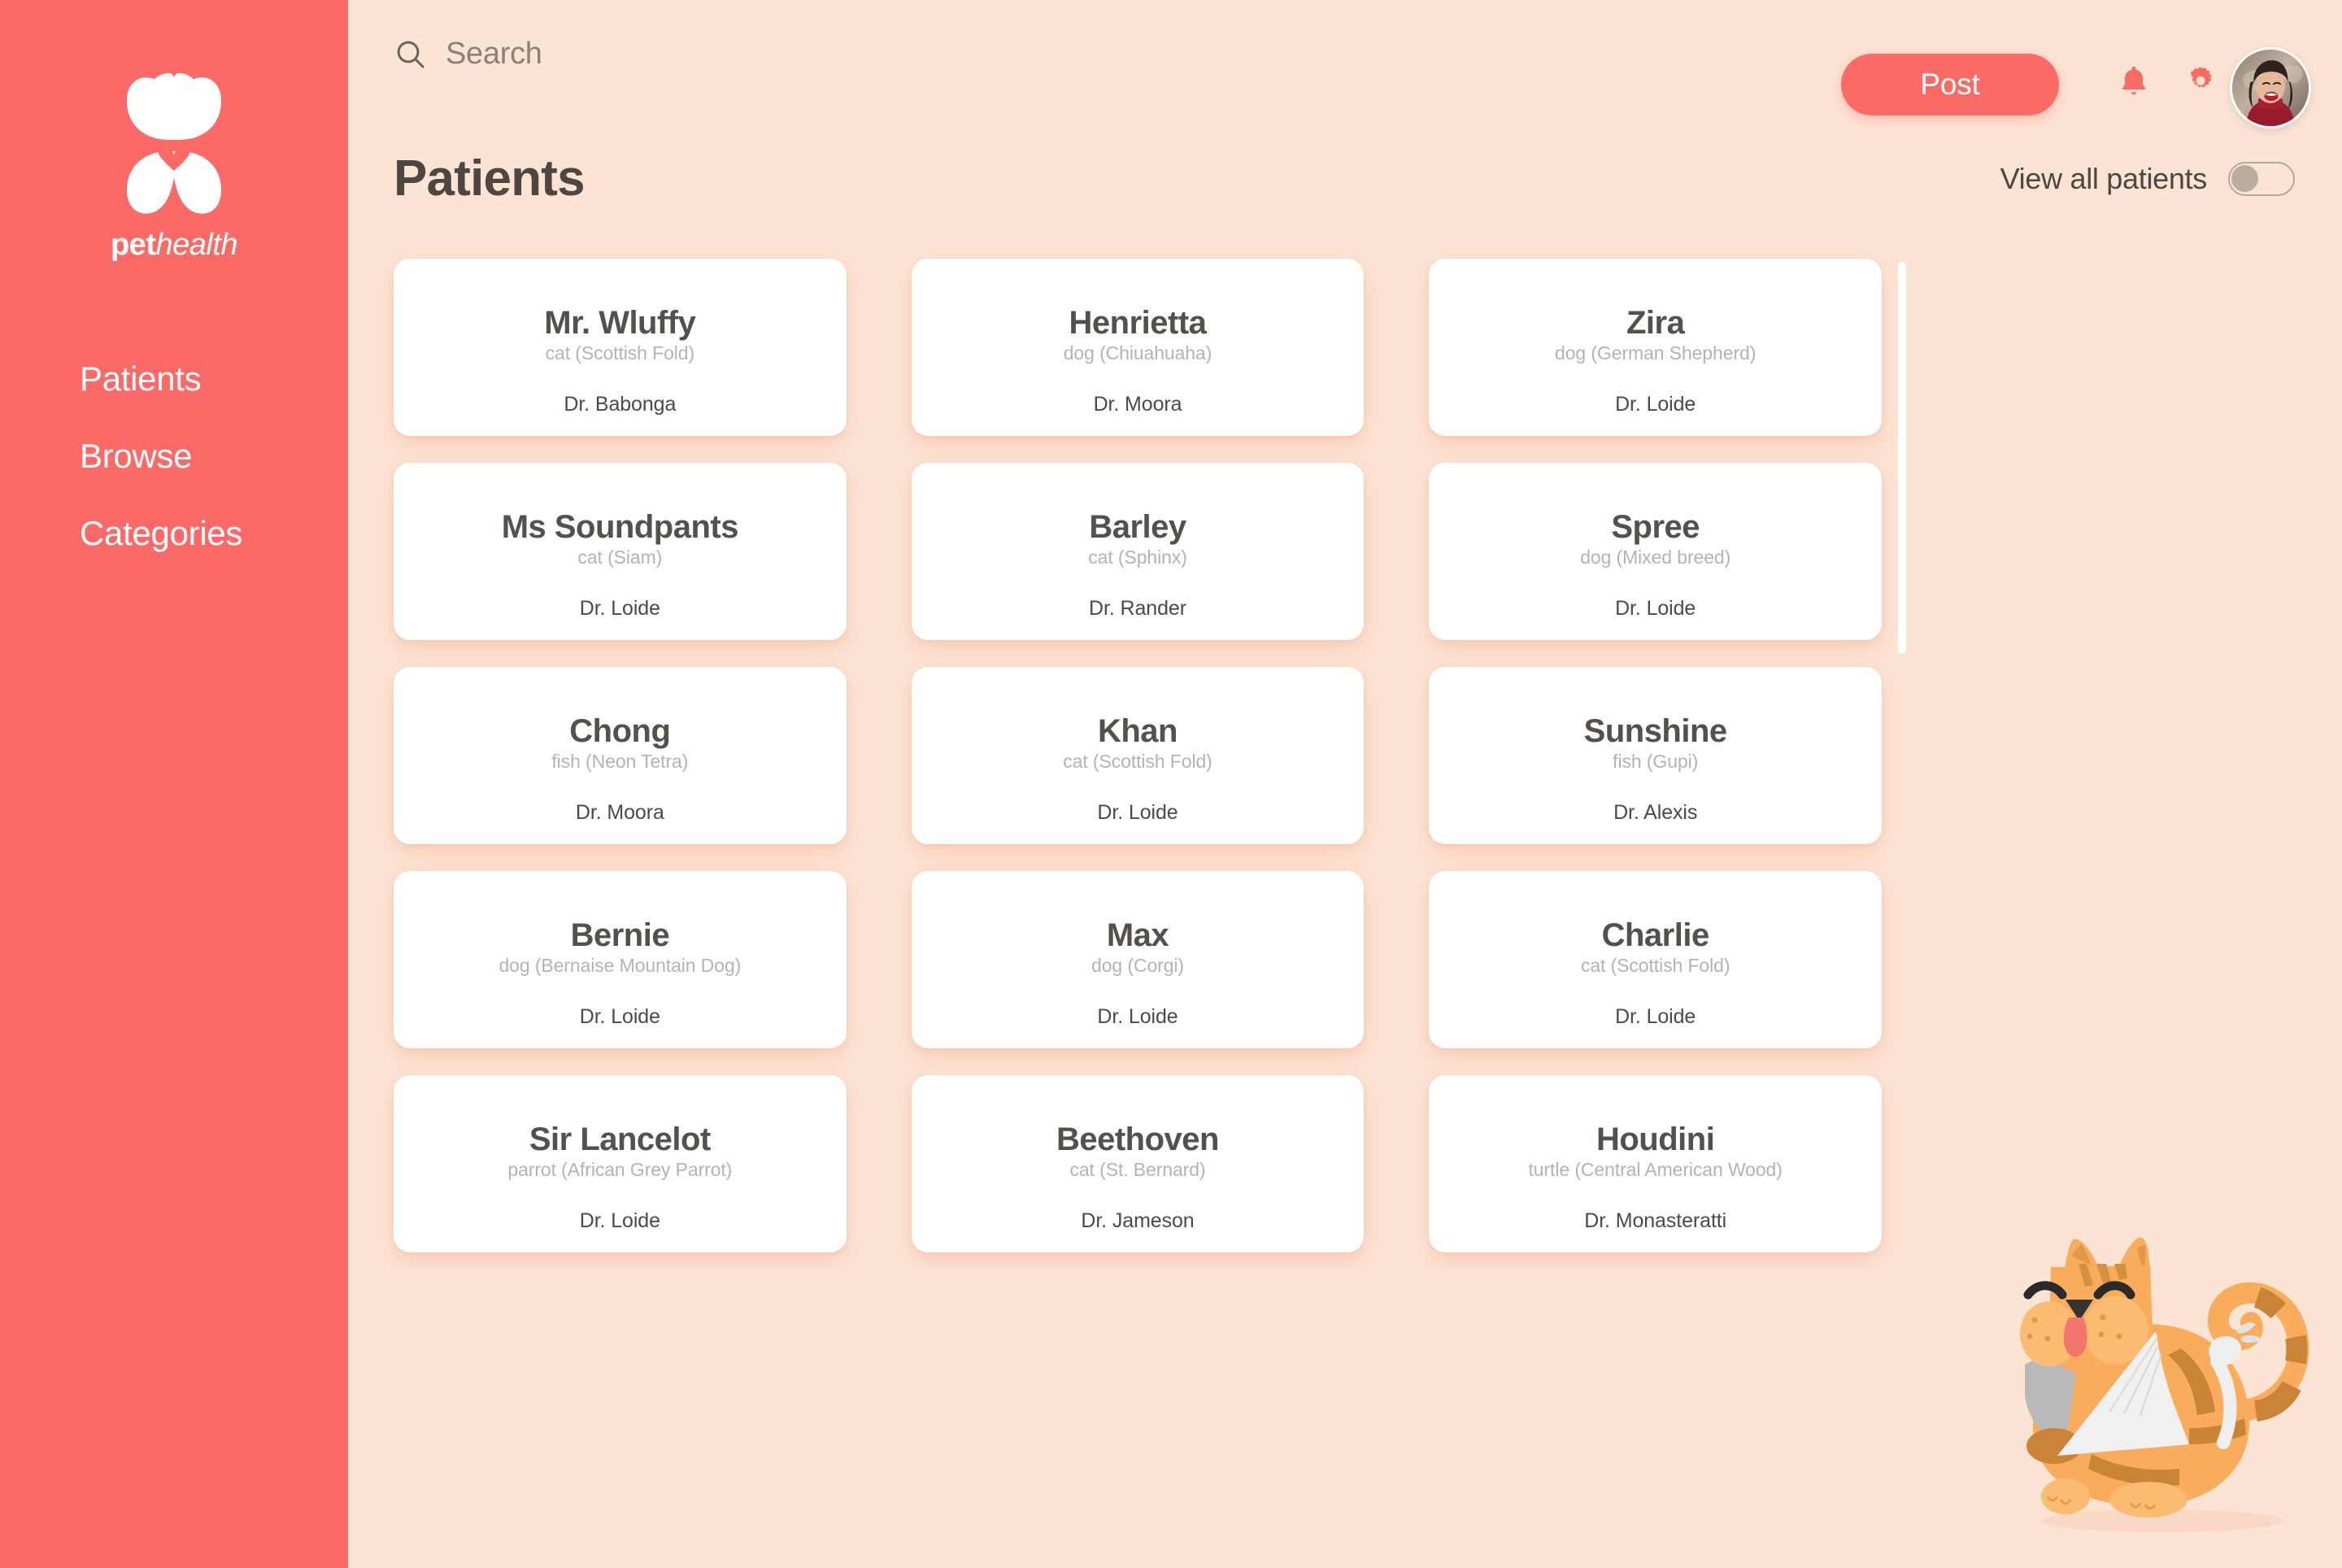 The height and width of the screenshot is (1568, 2342). Describe the element at coordinates (1655, 1220) in the screenshot. I see `patient-doctor: Dr. Monasteratti` at that location.